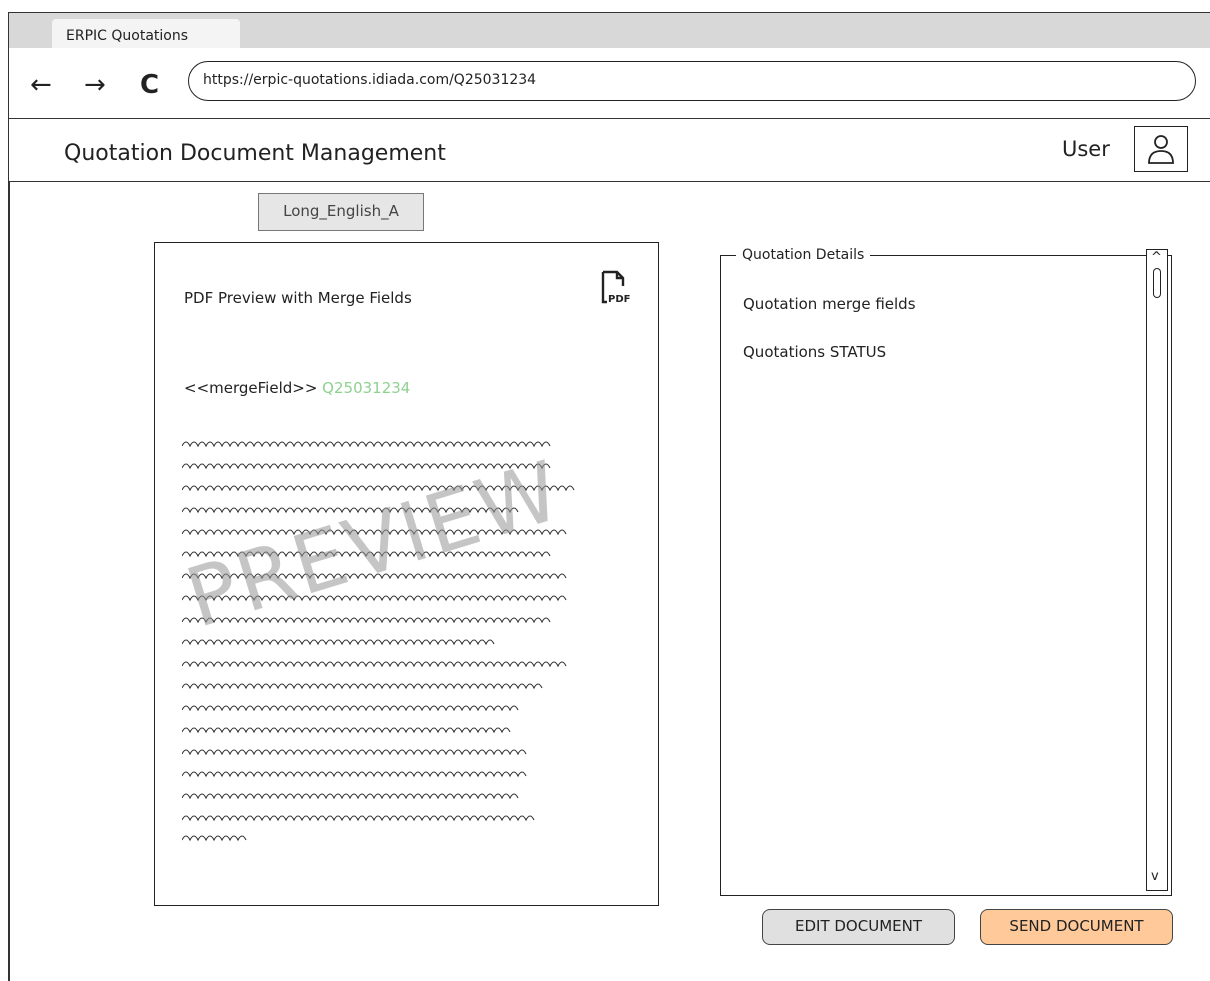 This screenshot has height=981, width=1210. Describe the element at coordinates (1156, 257) in the screenshot. I see `scroll-up-icon: ^` at that location.